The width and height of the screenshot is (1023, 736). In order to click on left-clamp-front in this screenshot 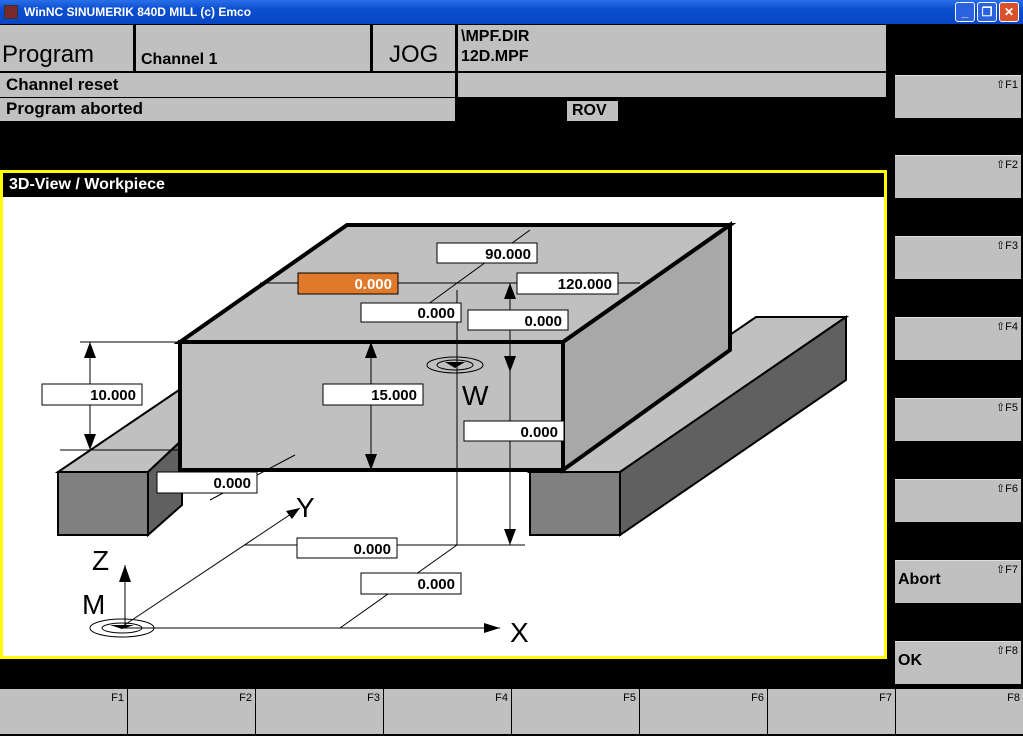, I will do `click(103, 503)`.